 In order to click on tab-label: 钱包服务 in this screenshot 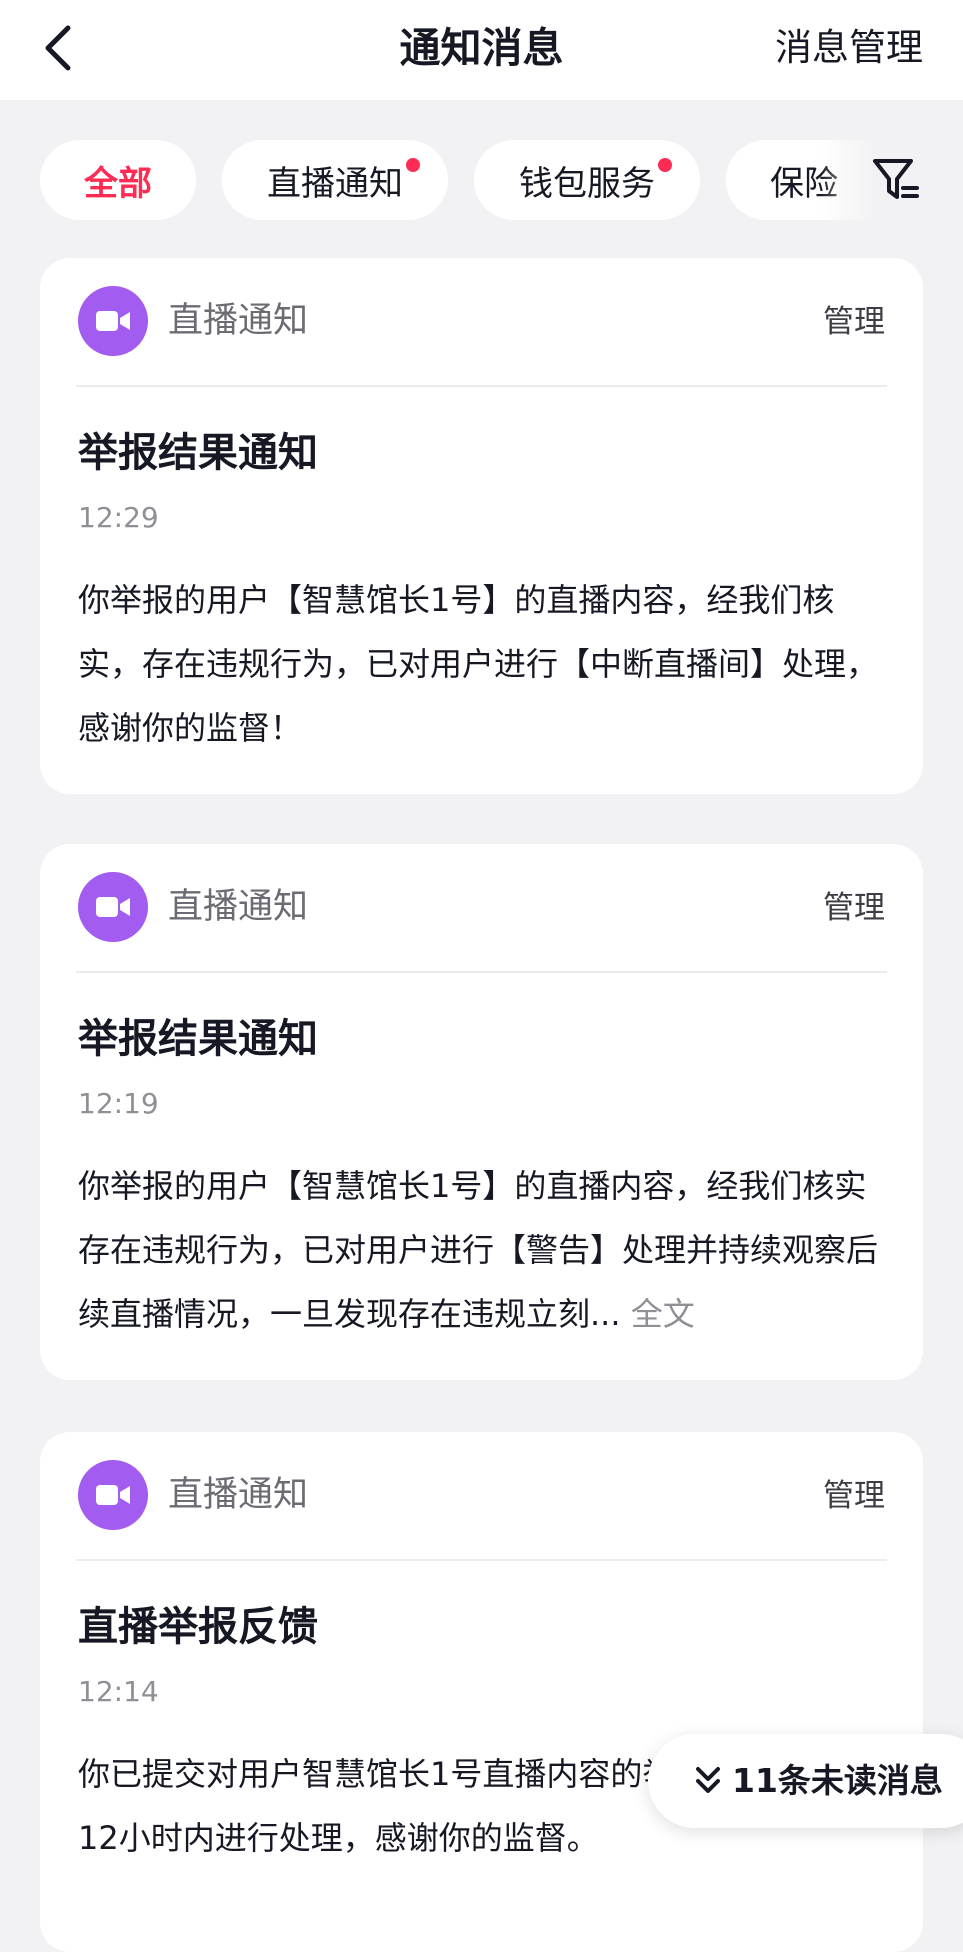, I will do `click(587, 183)`.